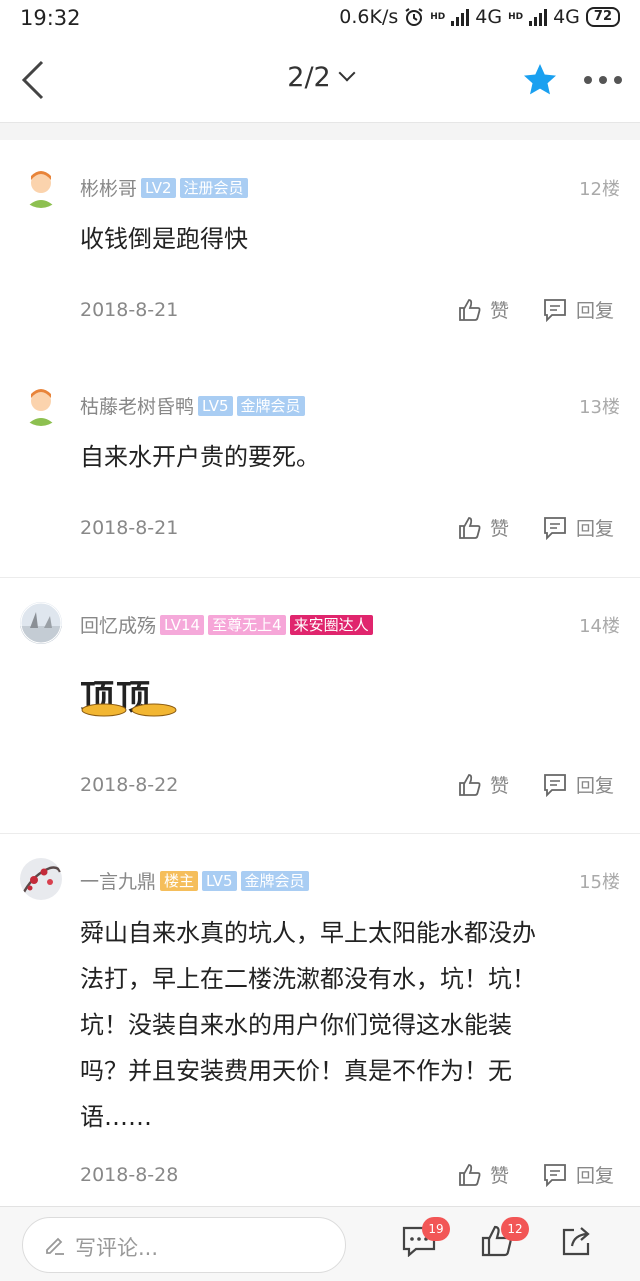 The height and width of the screenshot is (1281, 640). I want to click on status-bar: 19:32 0.6K/s HD 4G HD 4G 72, so click(320, 20).